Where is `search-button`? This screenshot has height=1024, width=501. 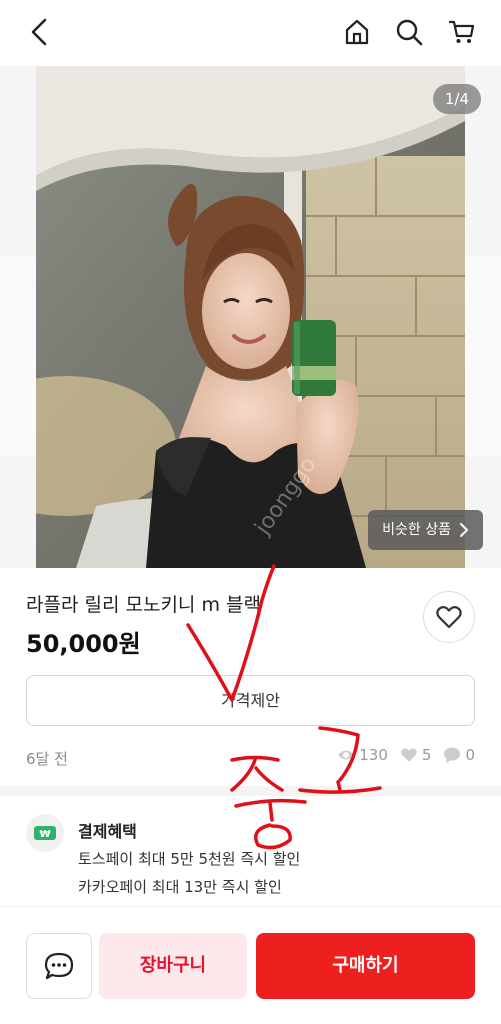 search-button is located at coordinates (409, 32).